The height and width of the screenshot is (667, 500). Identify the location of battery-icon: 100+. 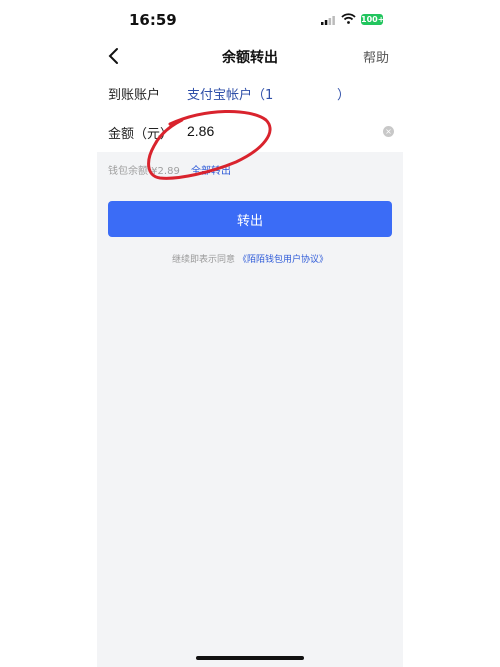
(373, 19).